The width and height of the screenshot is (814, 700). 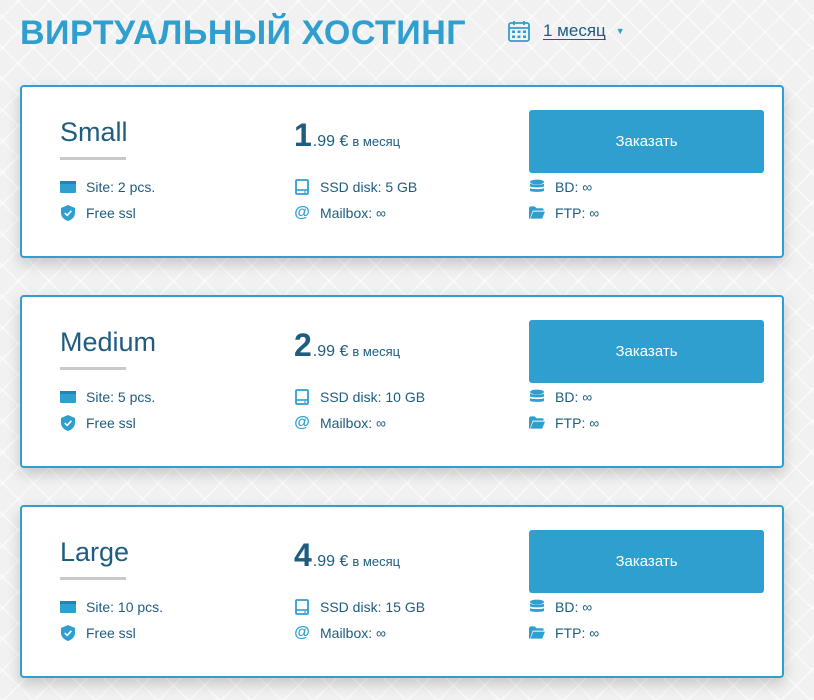 I want to click on page-title: ВИРТУАЛЬНЫЙ ХОСТИНГ, so click(x=243, y=32).